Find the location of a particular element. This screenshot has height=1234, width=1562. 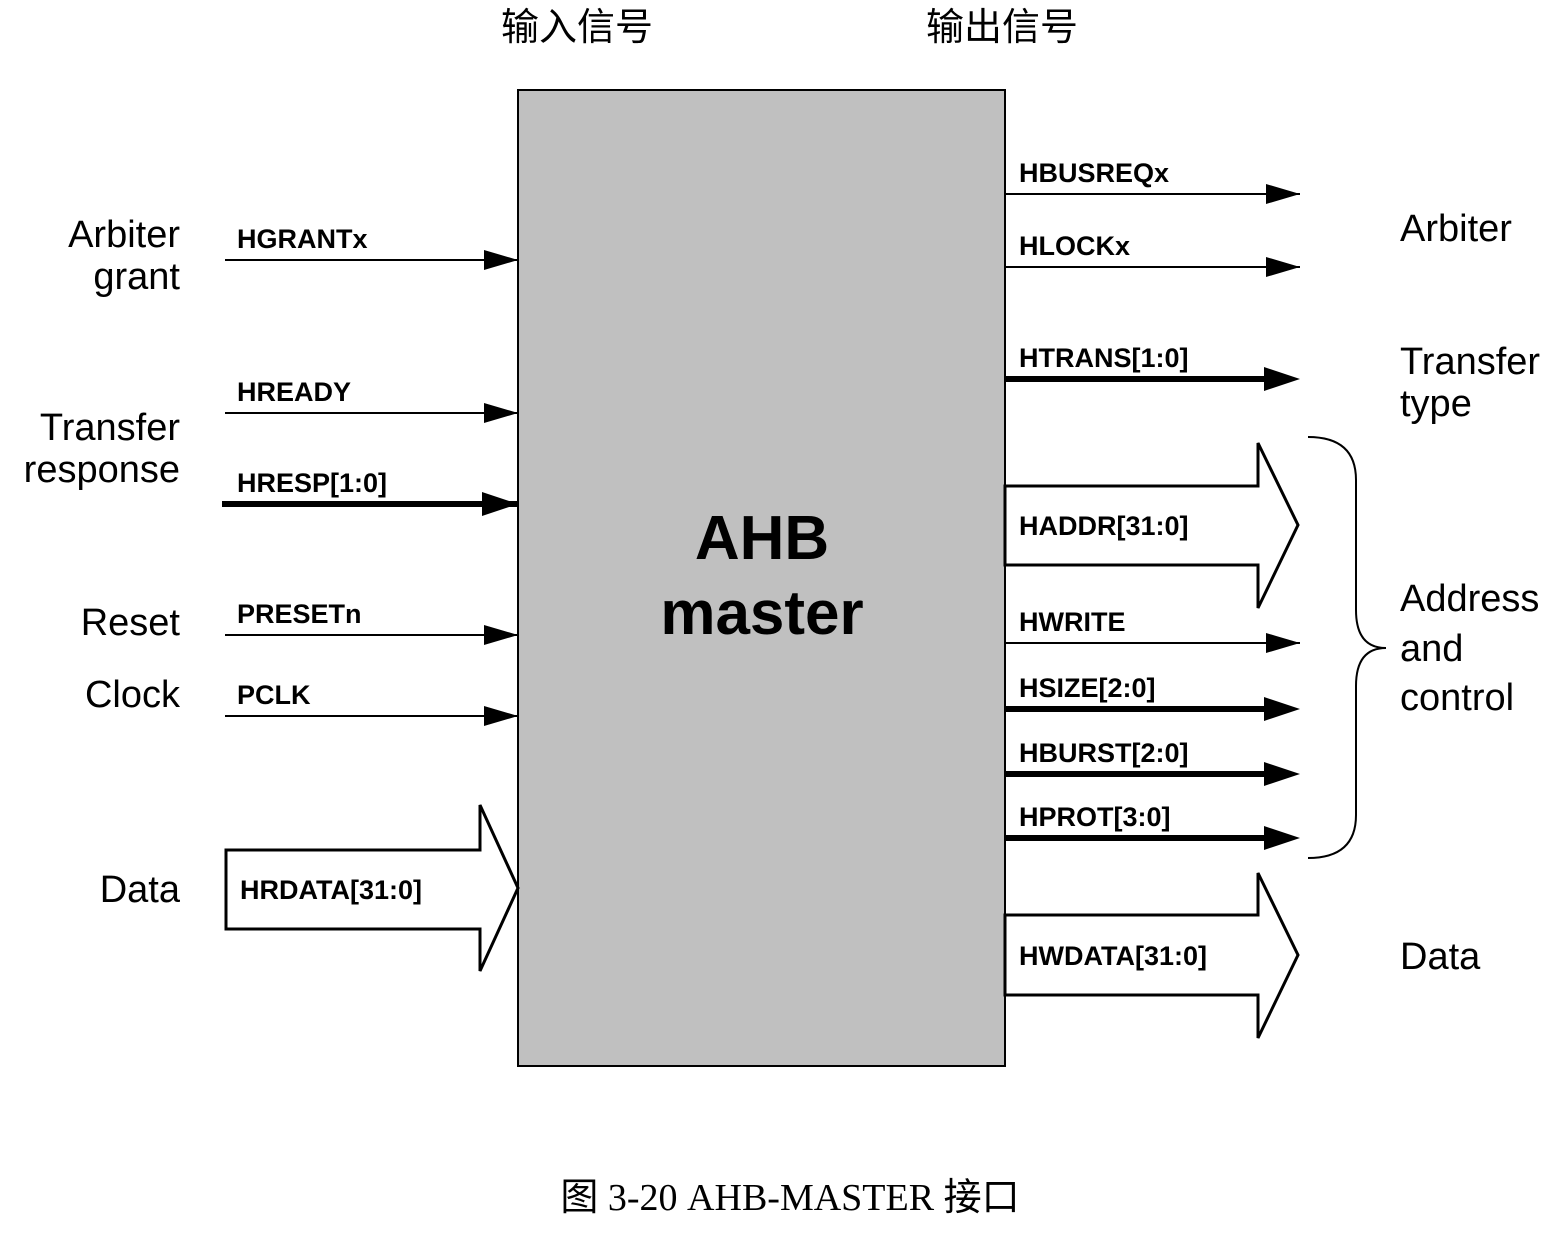

address-control-brace is located at coordinates (1347, 647).